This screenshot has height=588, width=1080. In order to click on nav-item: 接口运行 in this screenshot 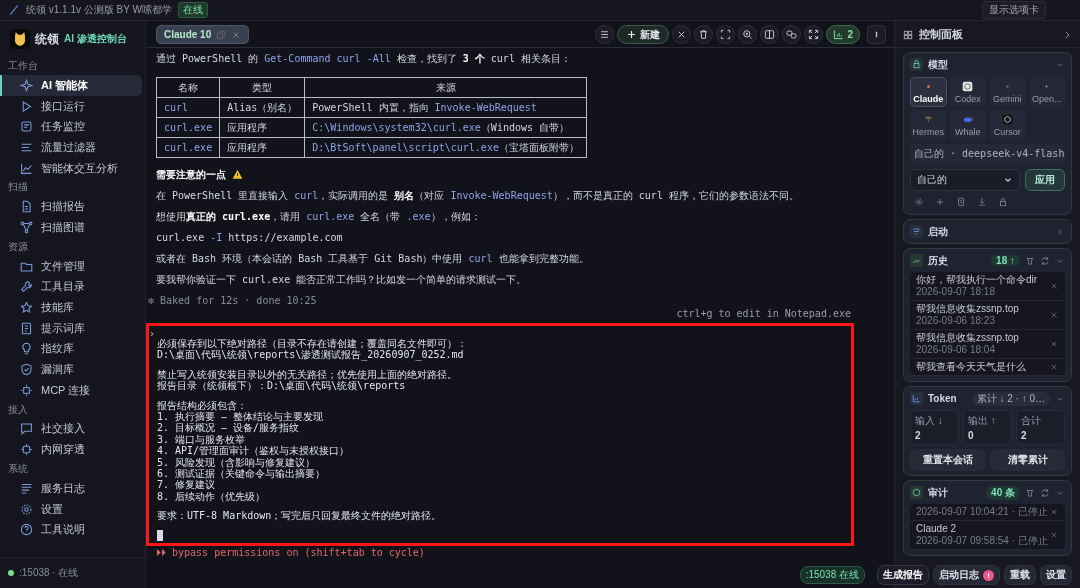, I will do `click(71, 106)`.